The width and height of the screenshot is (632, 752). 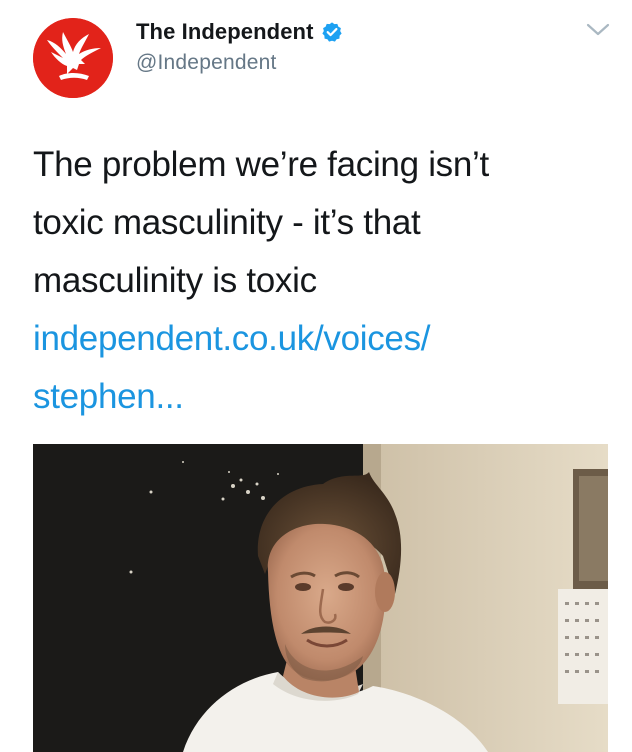 I want to click on author-names: The Independent @Independent, so click(x=239, y=45).